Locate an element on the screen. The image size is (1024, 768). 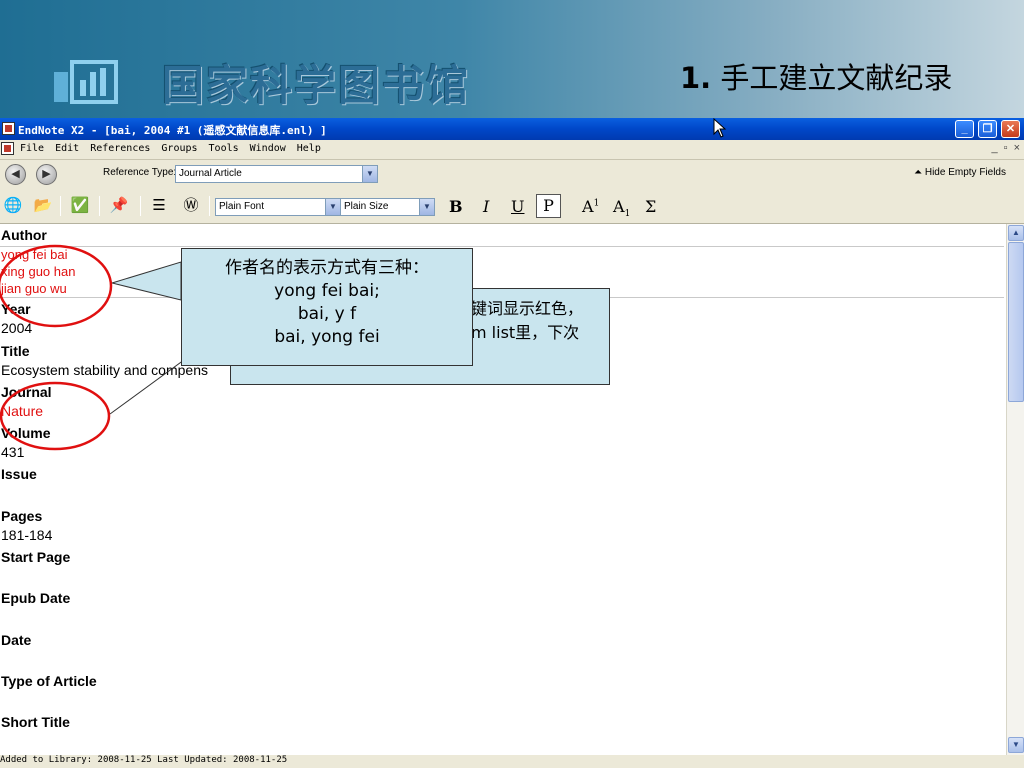
font-select: Plain Font ▼ is located at coordinates (278, 207).